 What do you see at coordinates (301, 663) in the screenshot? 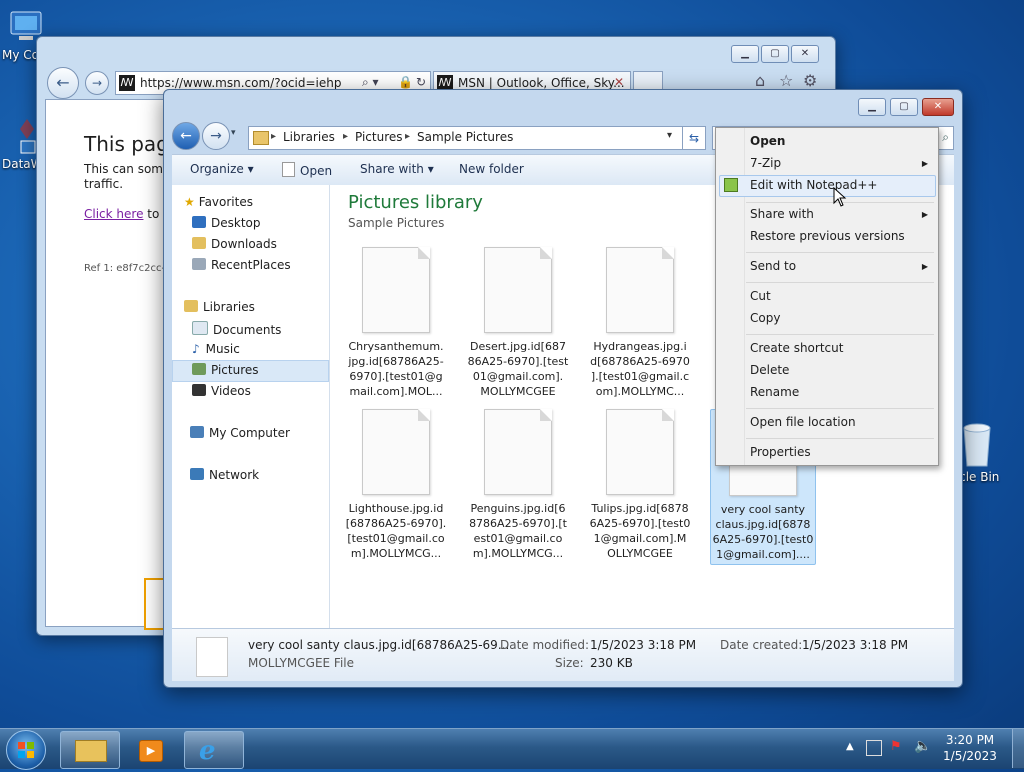
I see `details-file-type: MOLLYMCGEE File` at bounding box center [301, 663].